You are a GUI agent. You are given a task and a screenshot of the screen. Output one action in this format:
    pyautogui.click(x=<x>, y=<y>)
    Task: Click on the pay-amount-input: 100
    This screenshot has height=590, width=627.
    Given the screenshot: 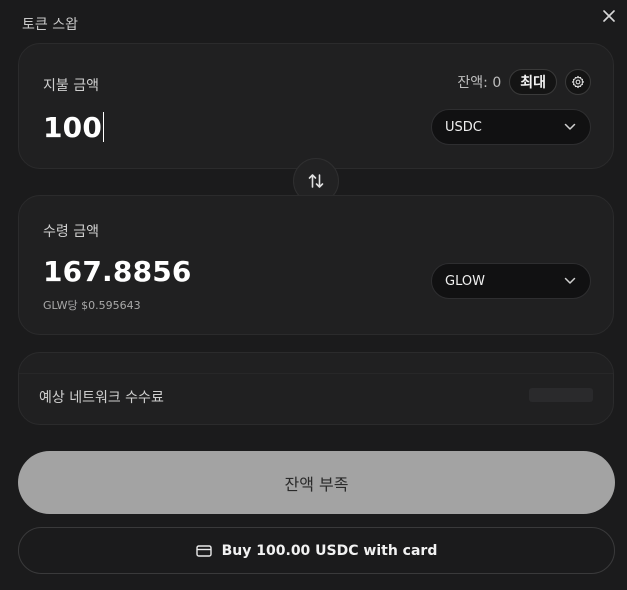 What is the action you would take?
    pyautogui.click(x=74, y=127)
    